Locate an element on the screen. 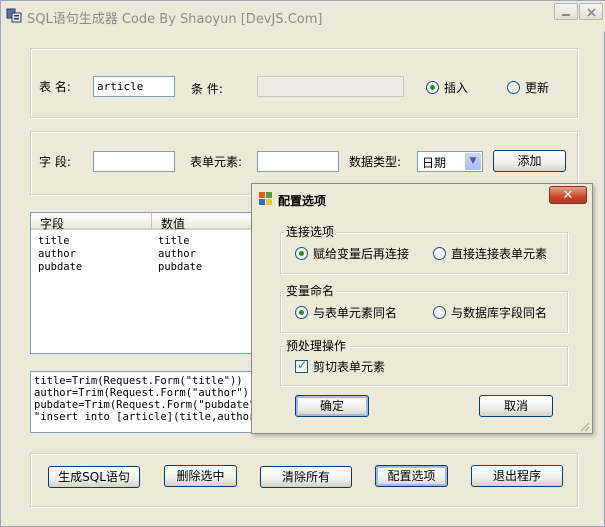 This screenshot has width=605, height=527. cut-form-elements-checkbox is located at coordinates (301, 365).